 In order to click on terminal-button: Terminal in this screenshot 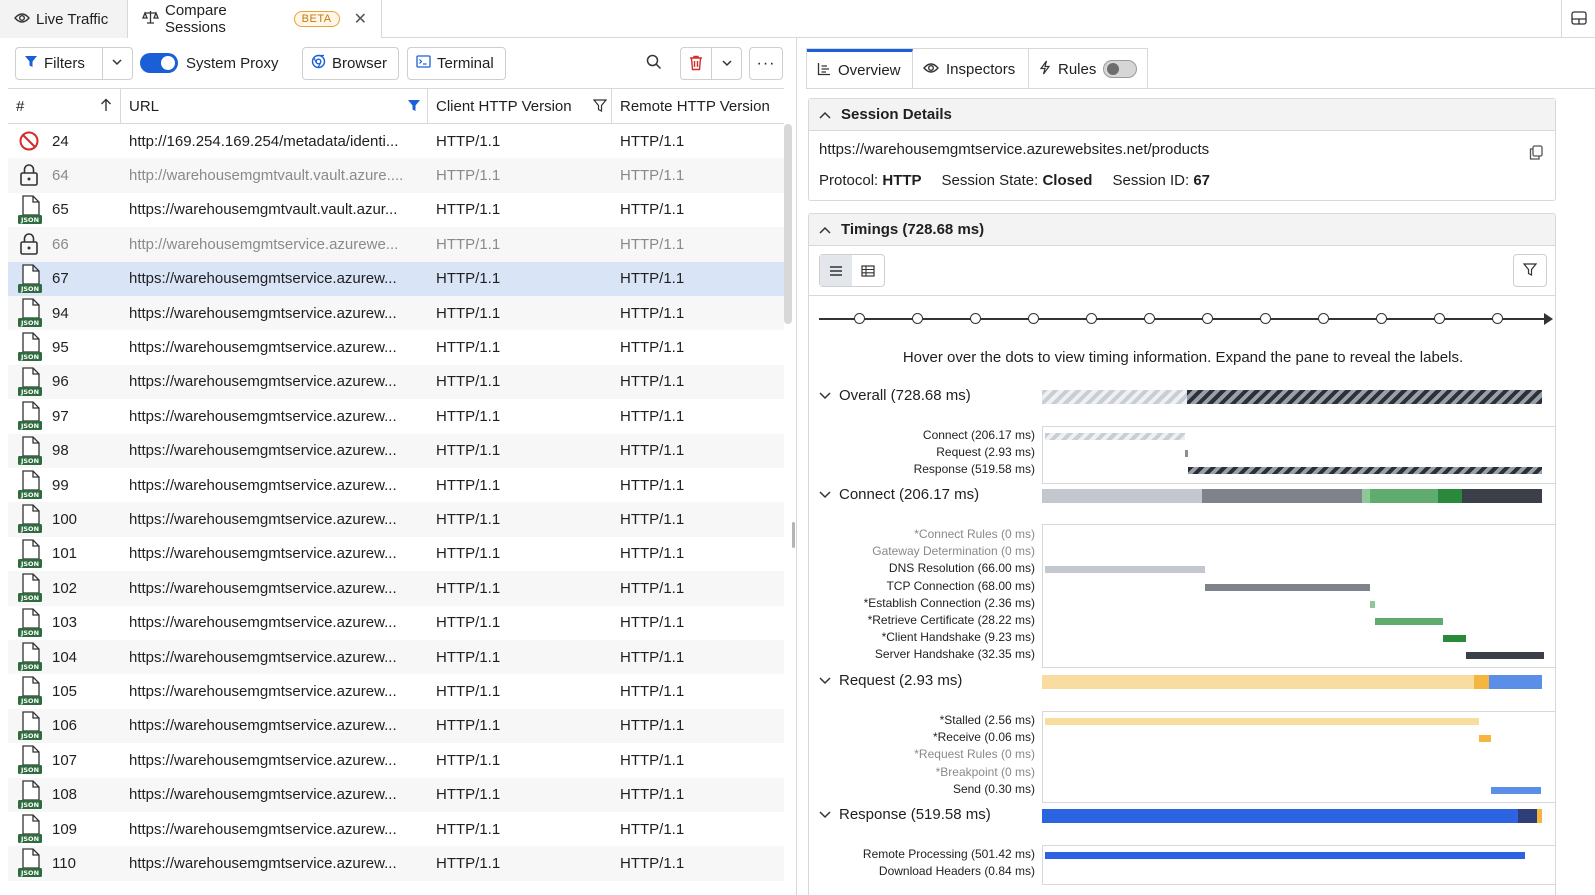, I will do `click(456, 63)`.